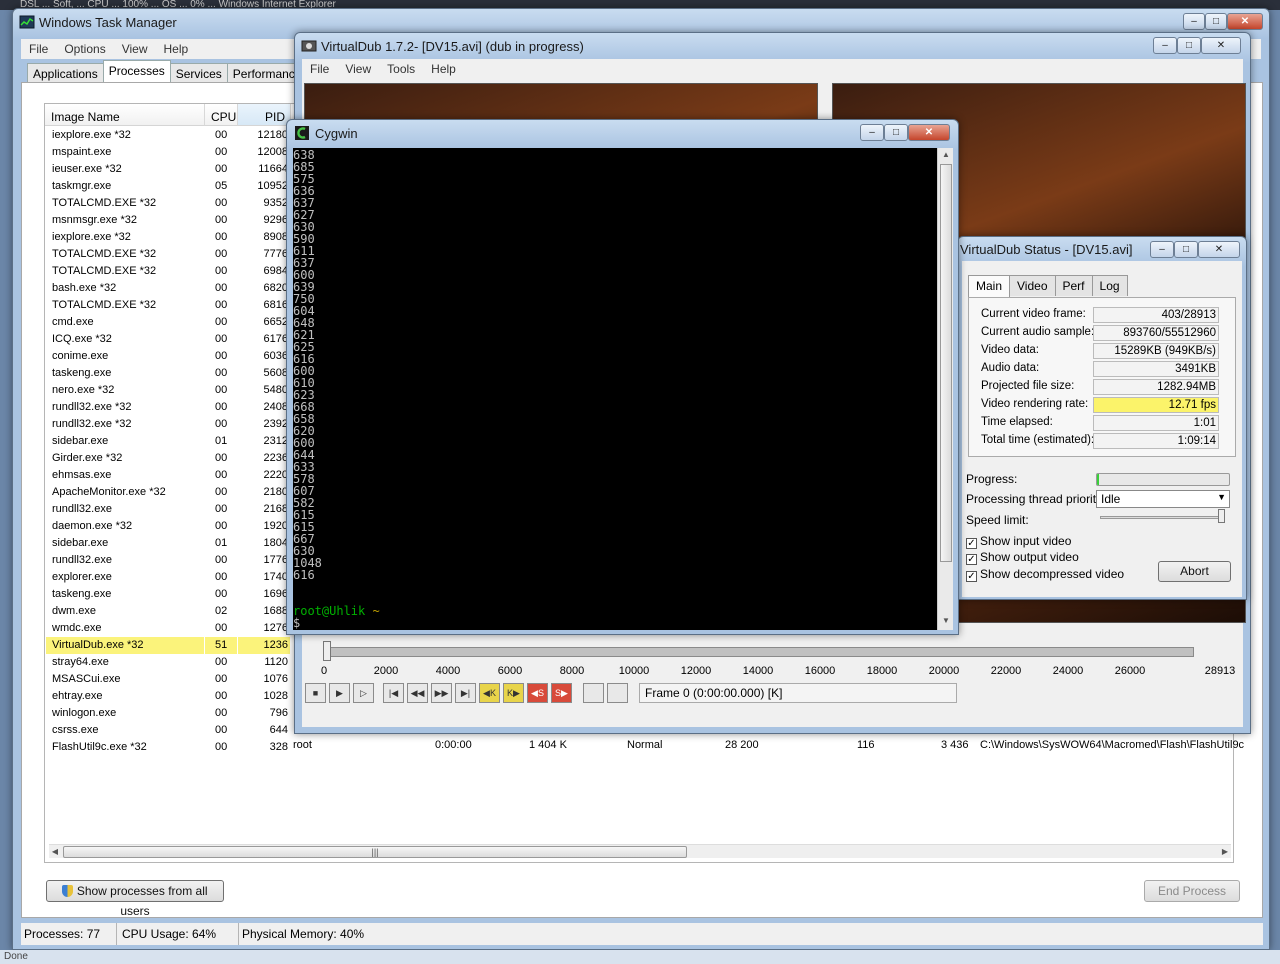 The width and height of the screenshot is (1280, 964). What do you see at coordinates (363, 693) in the screenshot?
I see `play-output-icon: ▷` at bounding box center [363, 693].